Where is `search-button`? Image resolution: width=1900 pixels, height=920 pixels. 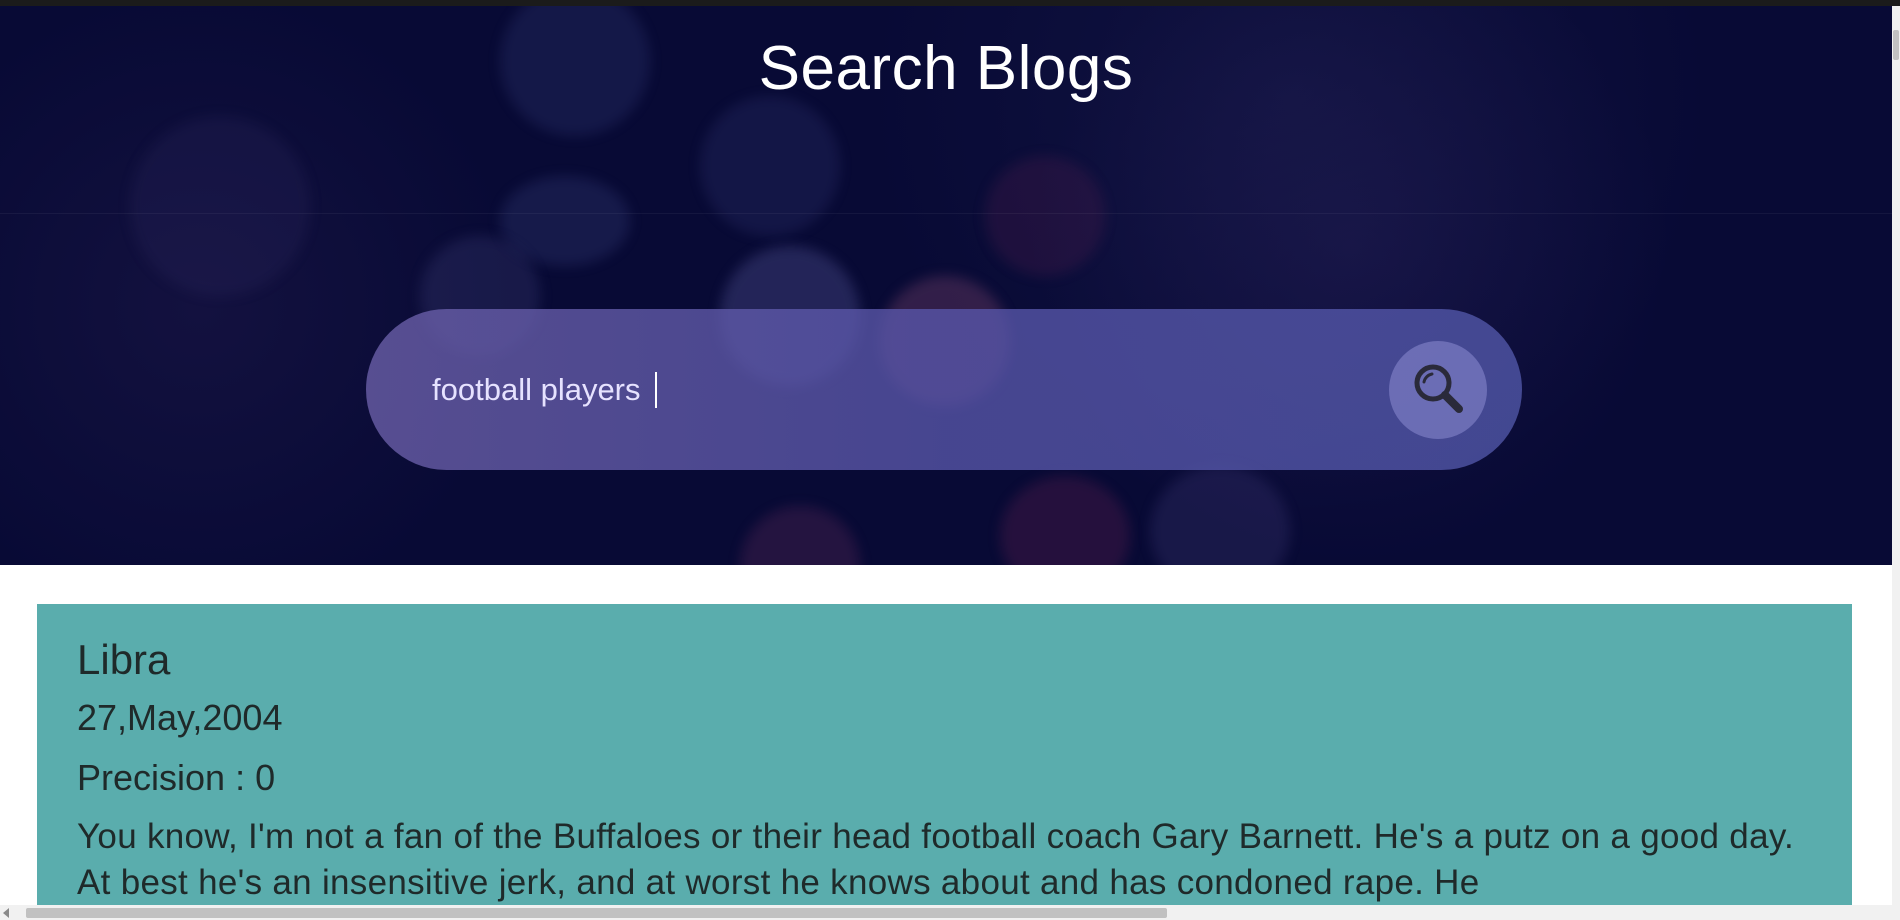 search-button is located at coordinates (1438, 390).